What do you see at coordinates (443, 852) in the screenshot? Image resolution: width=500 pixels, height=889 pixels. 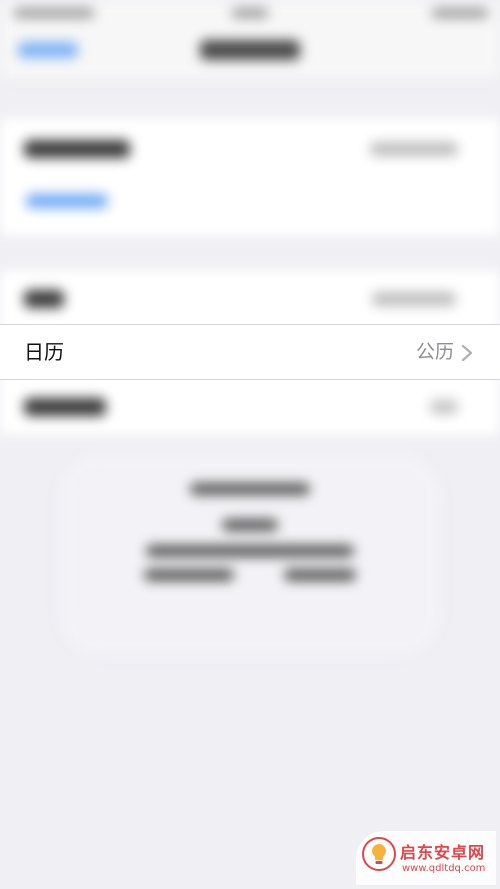 I see `watermark-name: 启东安卓网` at bounding box center [443, 852].